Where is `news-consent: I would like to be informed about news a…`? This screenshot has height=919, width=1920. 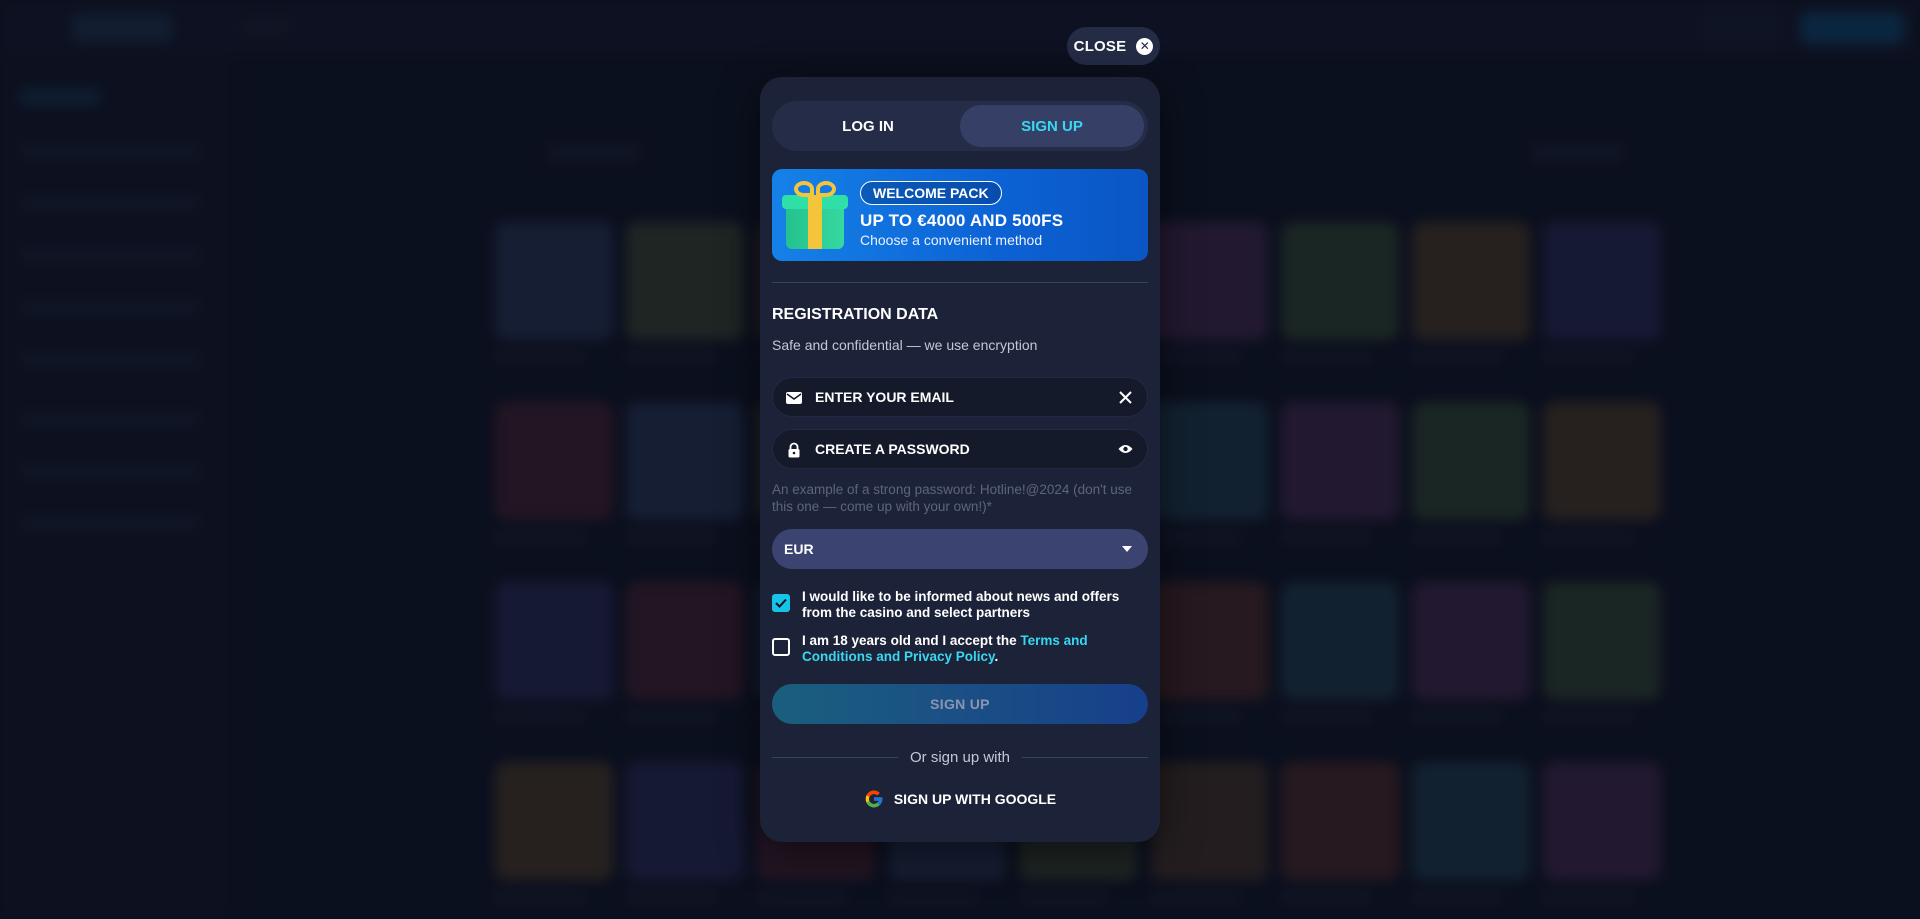 news-consent: I would like to be informed about news a… is located at coordinates (960, 605).